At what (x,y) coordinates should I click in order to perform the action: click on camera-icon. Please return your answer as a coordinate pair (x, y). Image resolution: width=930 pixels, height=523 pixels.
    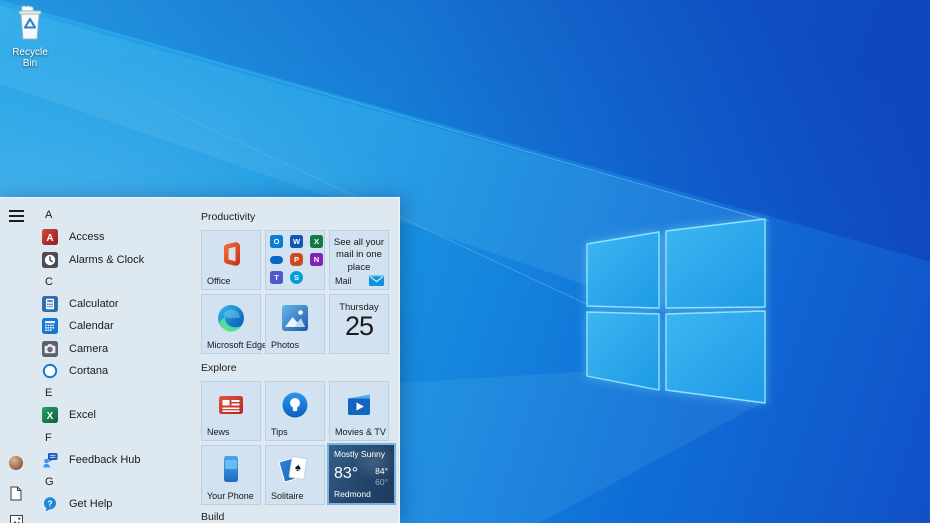
    Looking at the image, I should click on (50, 349).